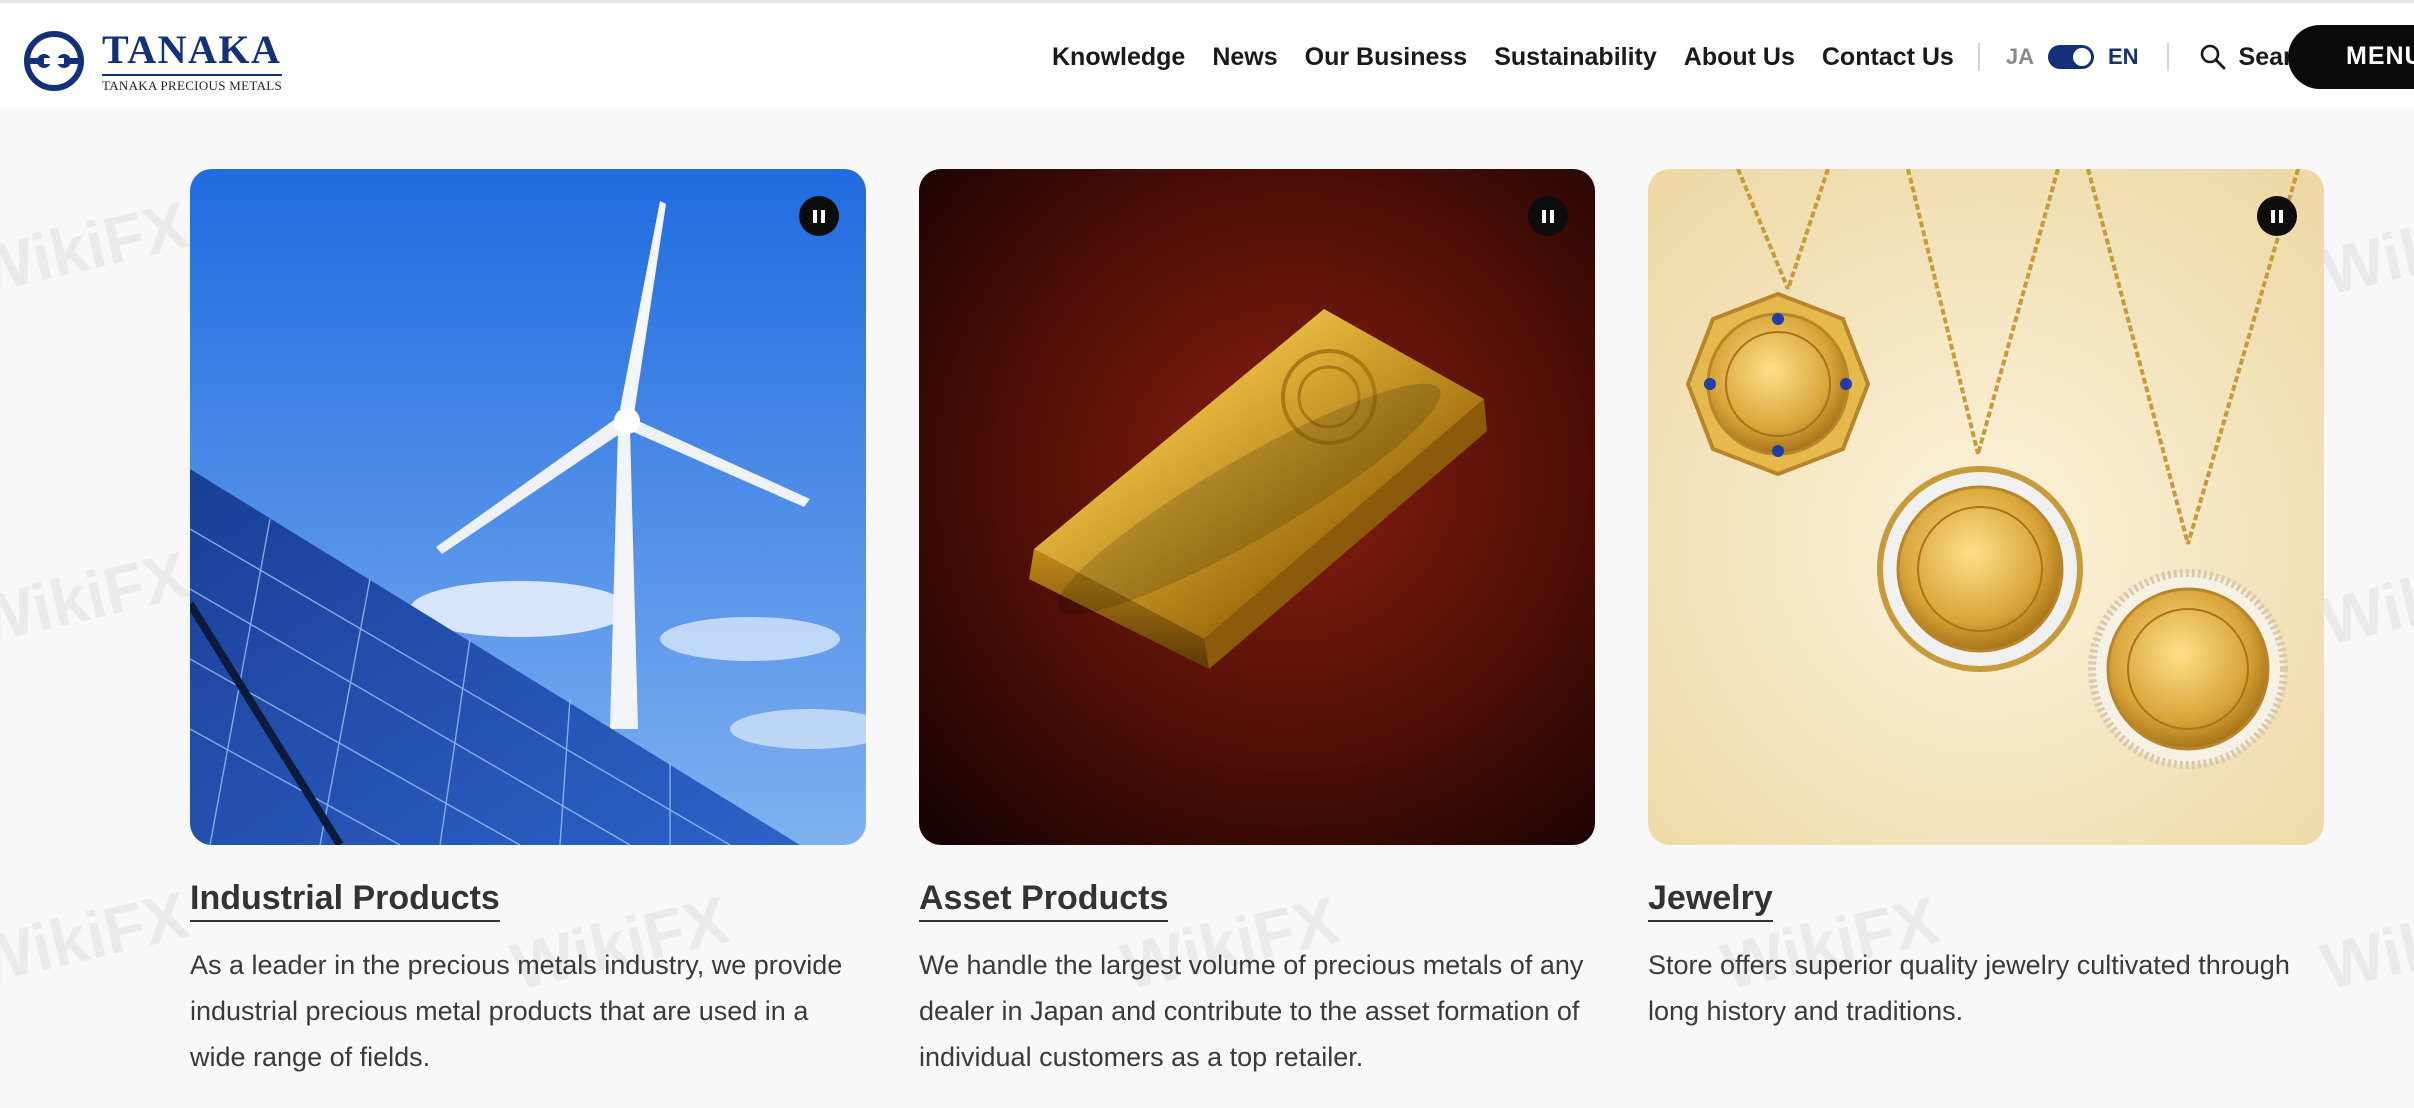 Image resolution: width=2414 pixels, height=1108 pixels. I want to click on nav-item-contact-us: Contact Us, so click(1888, 57).